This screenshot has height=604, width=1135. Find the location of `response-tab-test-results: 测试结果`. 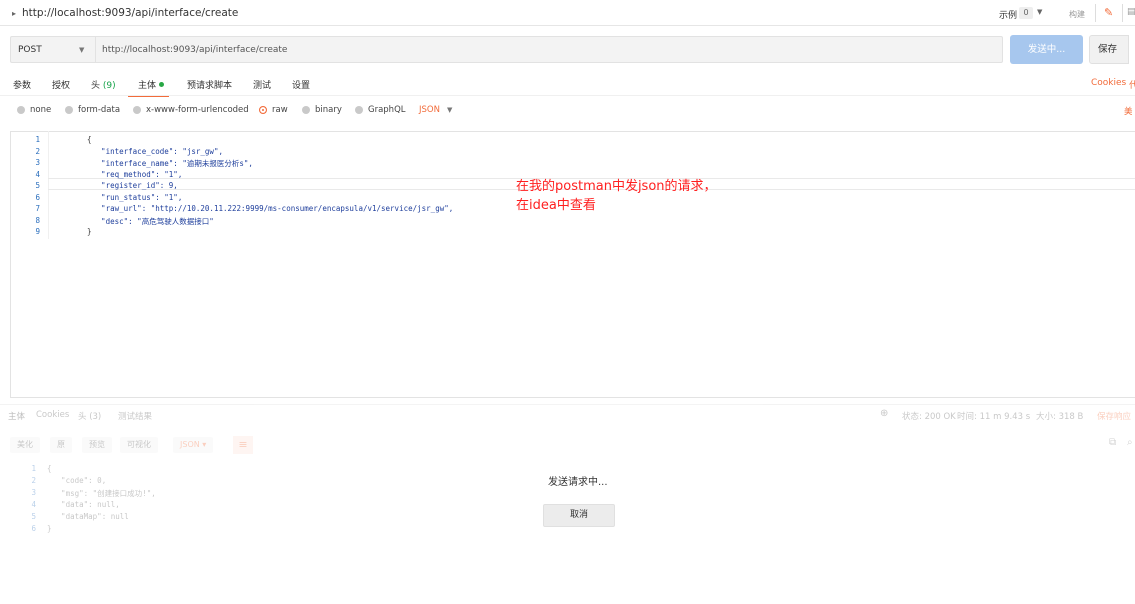

response-tab-test-results: 测试结果 is located at coordinates (135, 416).